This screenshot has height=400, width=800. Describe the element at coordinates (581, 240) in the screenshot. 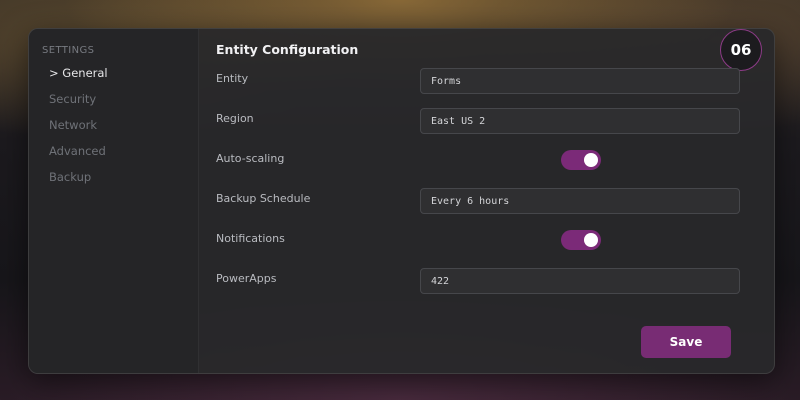

I see `notifications-toggle` at that location.